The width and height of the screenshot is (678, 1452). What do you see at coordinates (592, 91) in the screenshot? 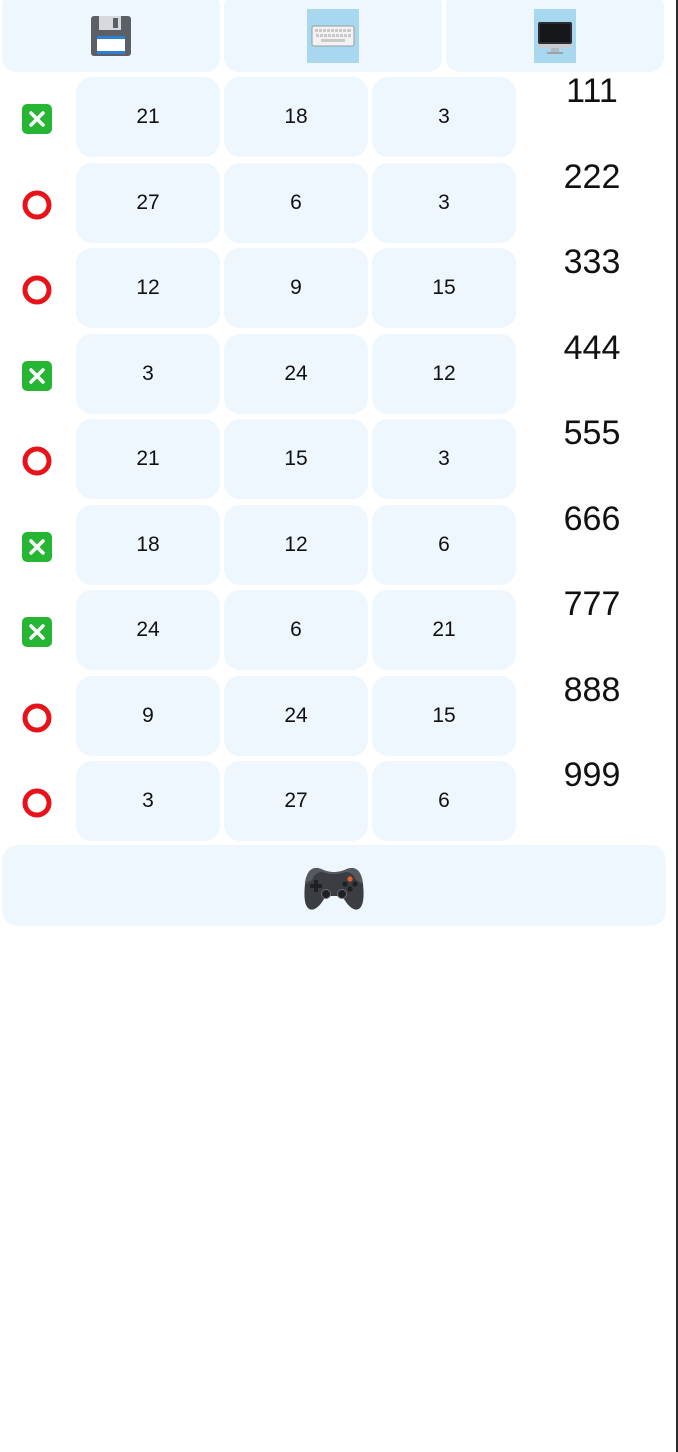
I see `row-label: 111` at bounding box center [592, 91].